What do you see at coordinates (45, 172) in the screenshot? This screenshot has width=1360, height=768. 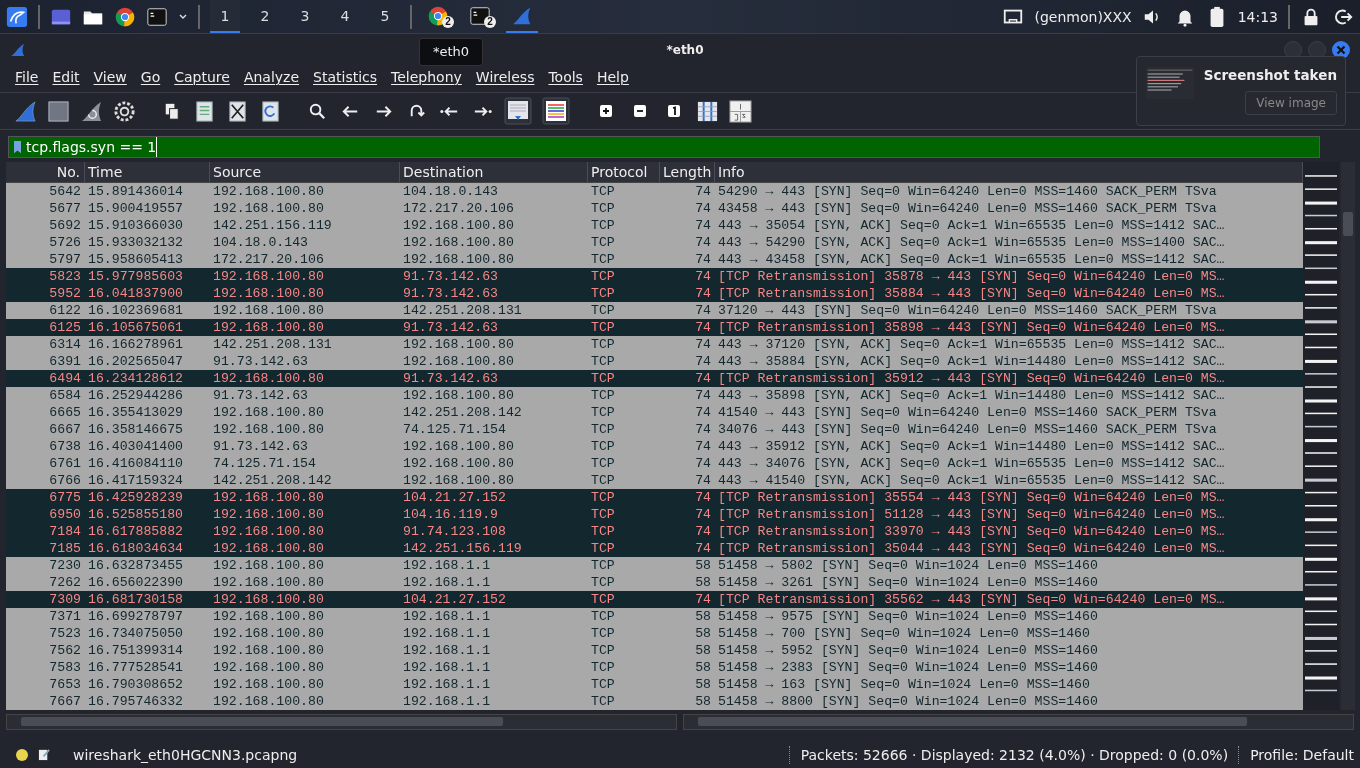 I see `column-header: No.` at bounding box center [45, 172].